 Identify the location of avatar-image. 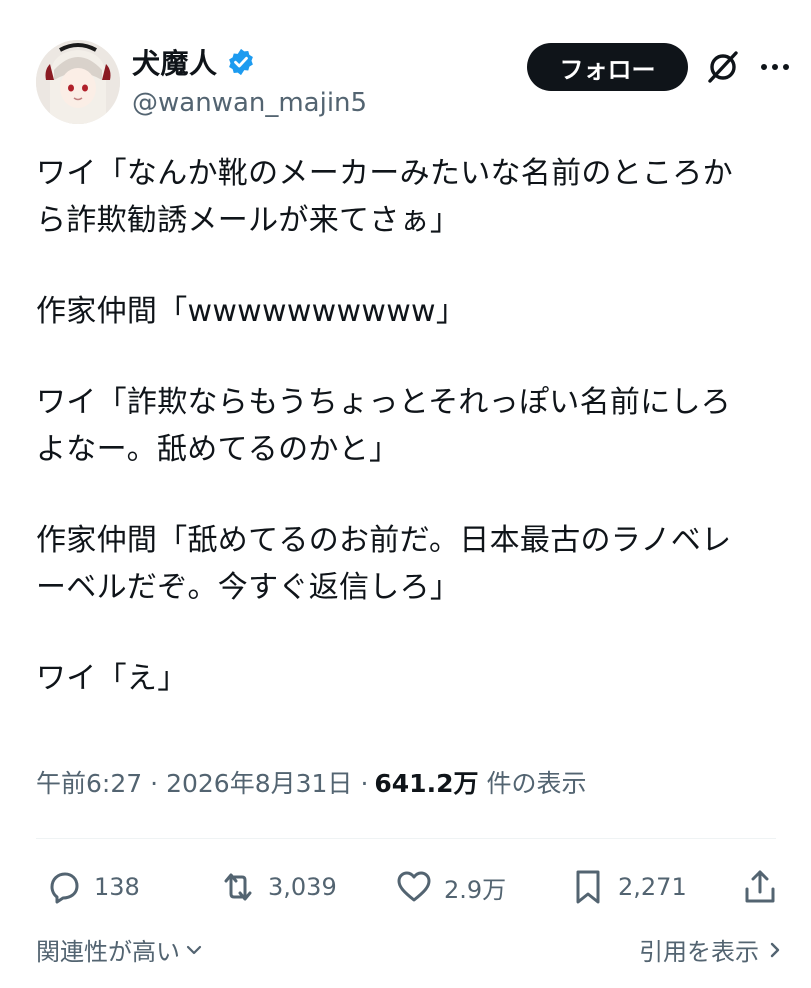
(78, 82).